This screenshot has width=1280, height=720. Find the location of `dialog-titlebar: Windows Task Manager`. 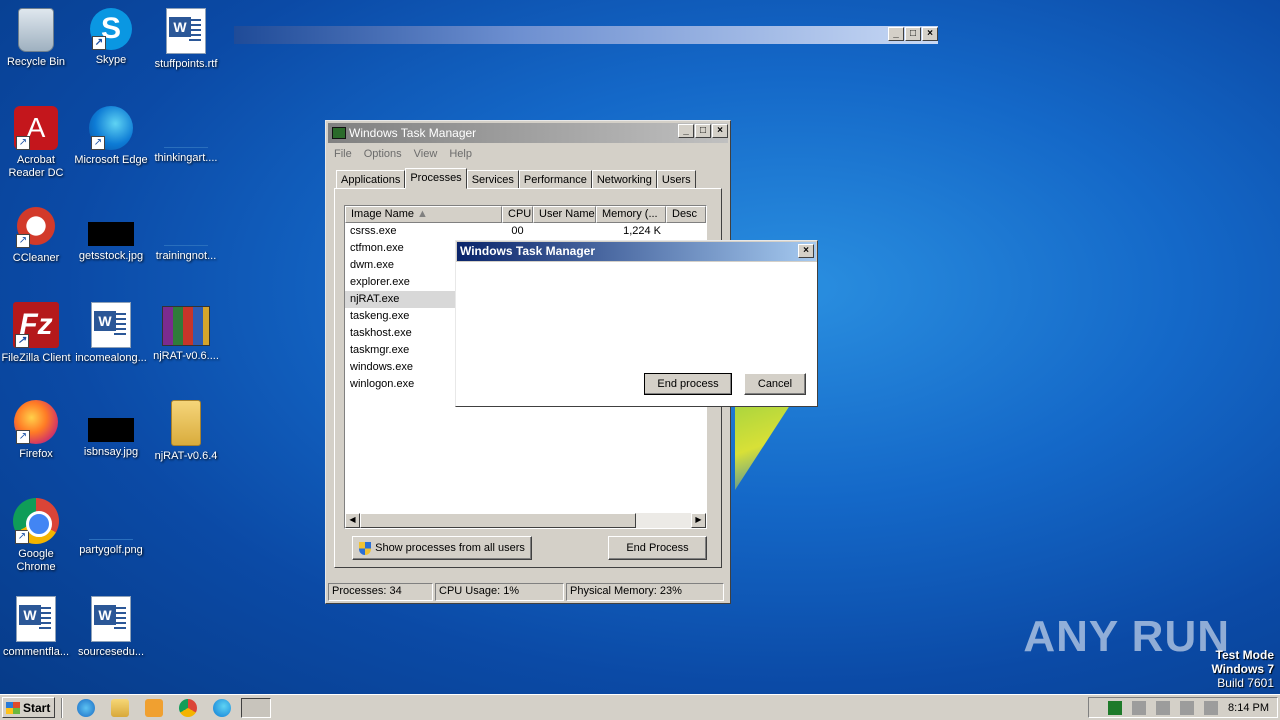

dialog-titlebar: Windows Task Manager is located at coordinates (636, 251).